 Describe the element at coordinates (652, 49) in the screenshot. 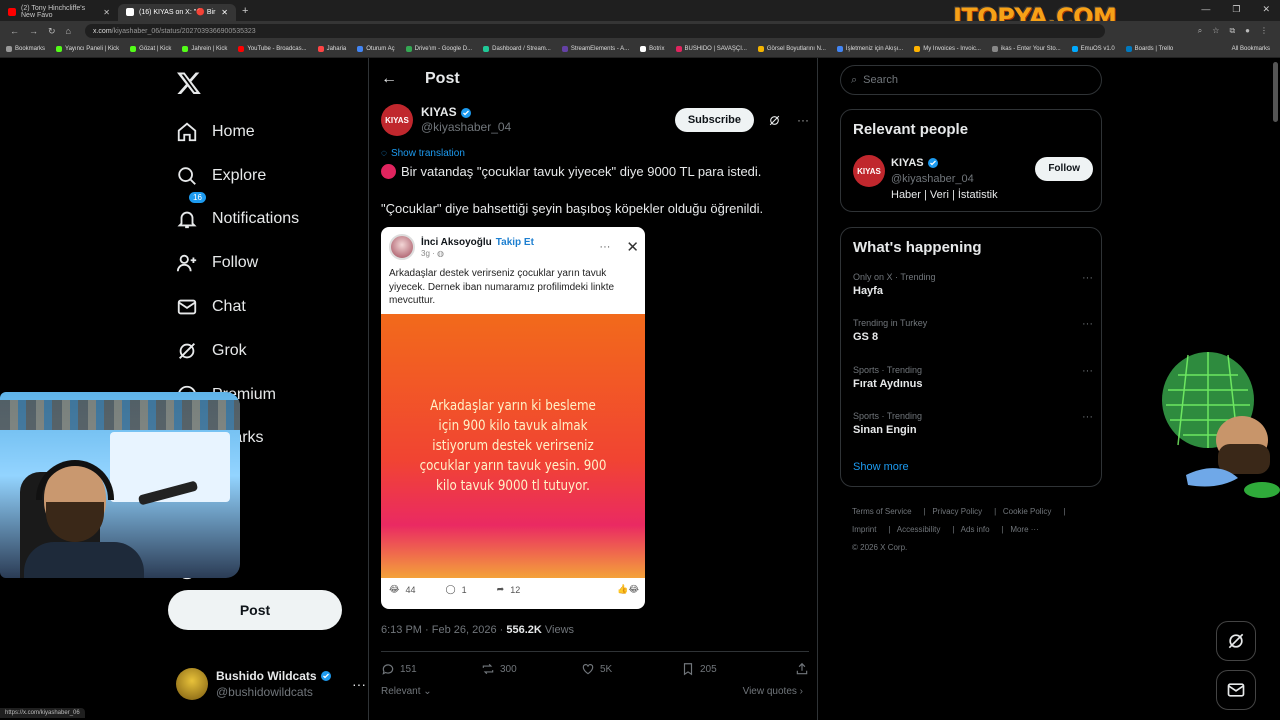

I see `bookmark-item: Botrix` at that location.